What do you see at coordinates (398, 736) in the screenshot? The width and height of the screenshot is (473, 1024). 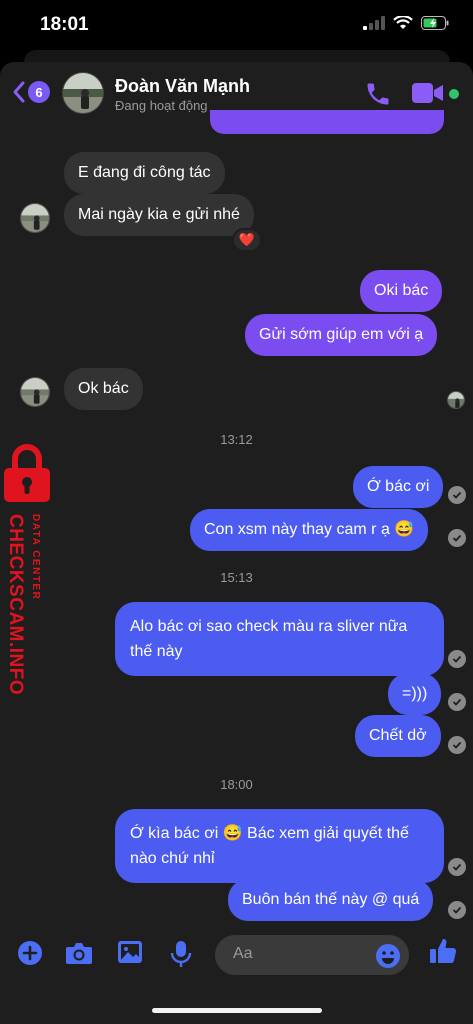 I see `message-bubble-outgoing: Chết dở` at bounding box center [398, 736].